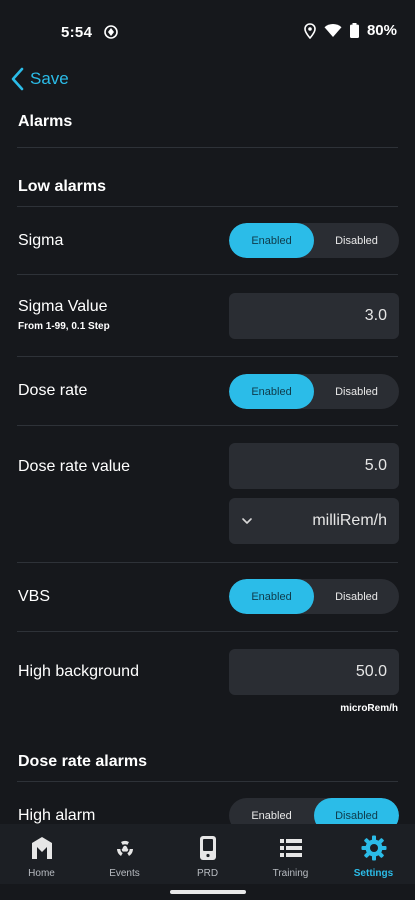 This screenshot has height=900, width=415. I want to click on list-icon, so click(290, 848).